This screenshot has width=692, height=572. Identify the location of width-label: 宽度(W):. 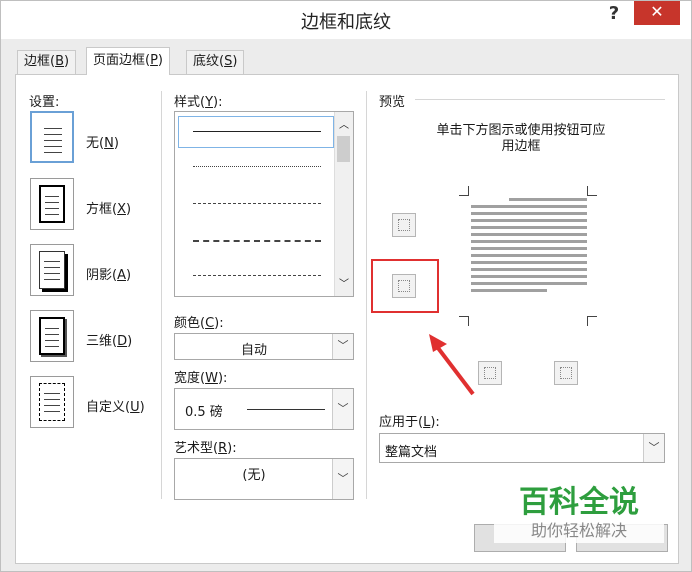
(201, 378).